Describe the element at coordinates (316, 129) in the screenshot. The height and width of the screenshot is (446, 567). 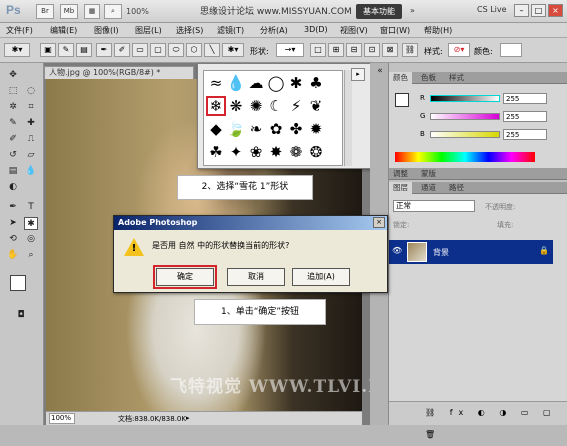
I see `shape-seal: ✹` at that location.